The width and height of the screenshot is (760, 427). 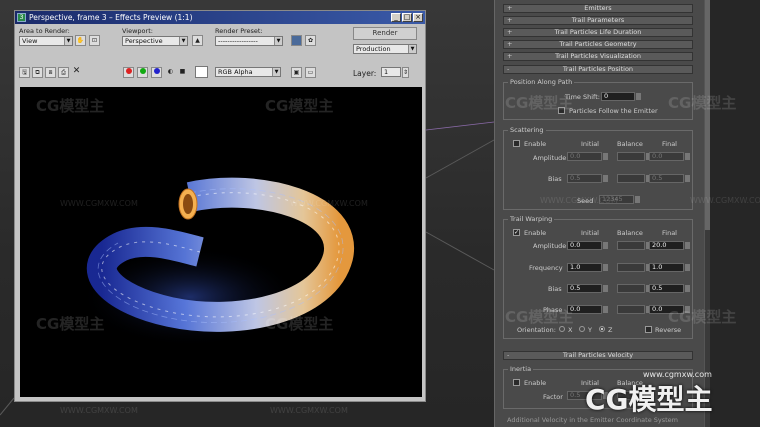 I want to click on rollout-velocity: - Trail Particles Velocity, so click(x=598, y=355).